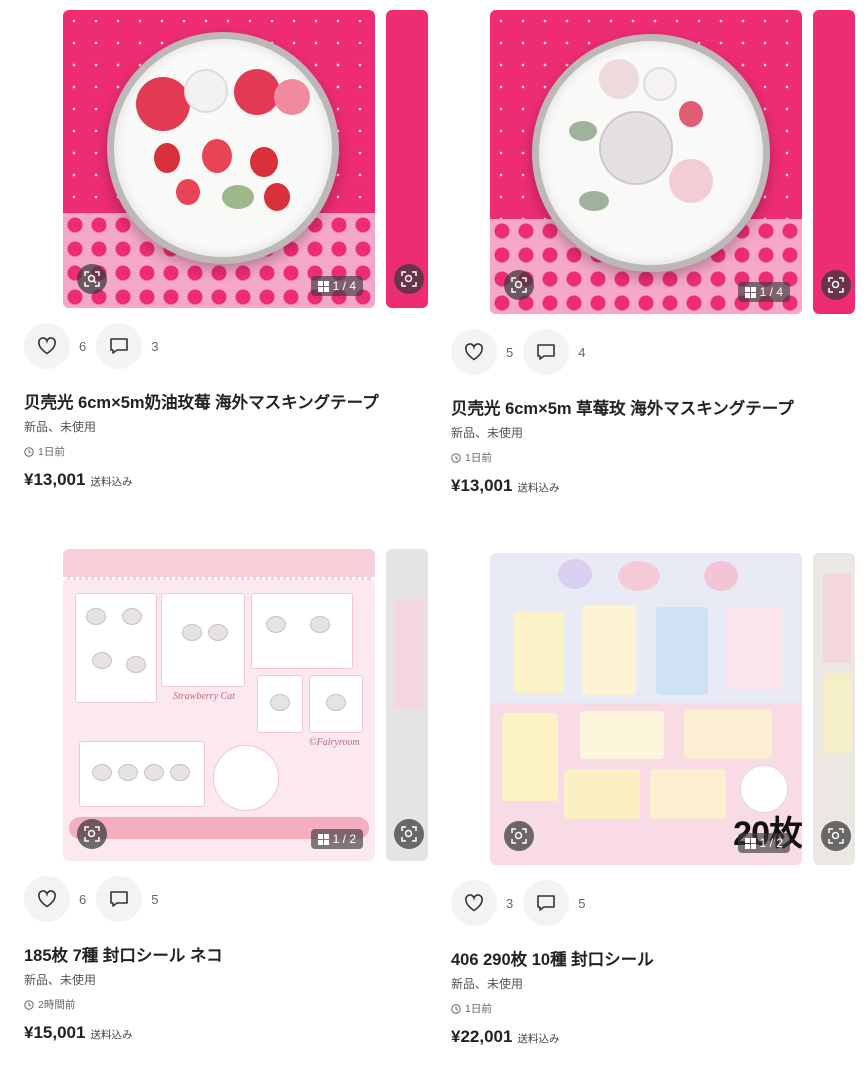  What do you see at coordinates (155, 346) in the screenshot?
I see `comment-count: 3` at bounding box center [155, 346].